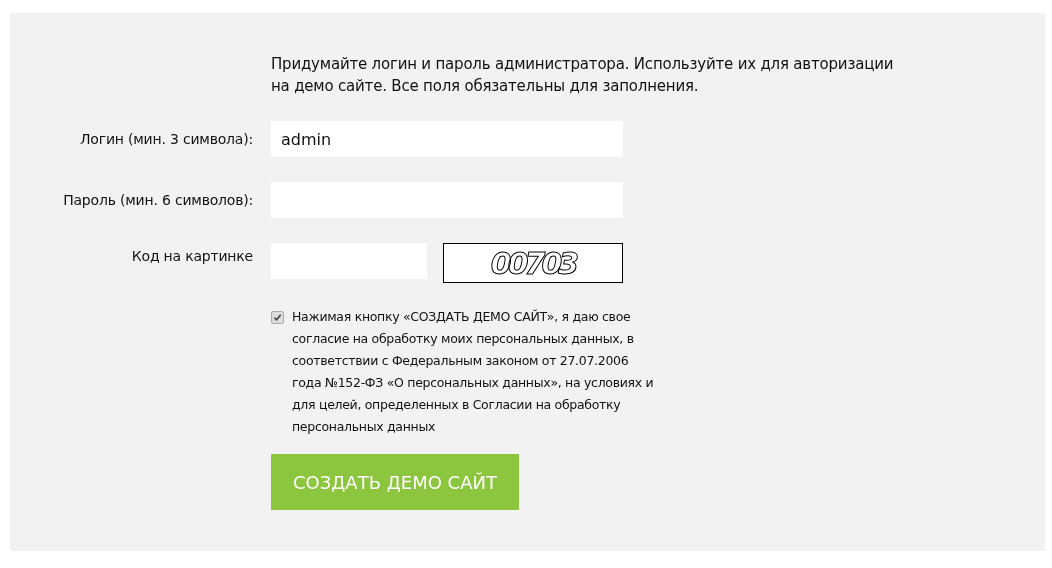 Image resolution: width=1052 pixels, height=568 pixels. I want to click on captcha-image: 00703, so click(533, 263).